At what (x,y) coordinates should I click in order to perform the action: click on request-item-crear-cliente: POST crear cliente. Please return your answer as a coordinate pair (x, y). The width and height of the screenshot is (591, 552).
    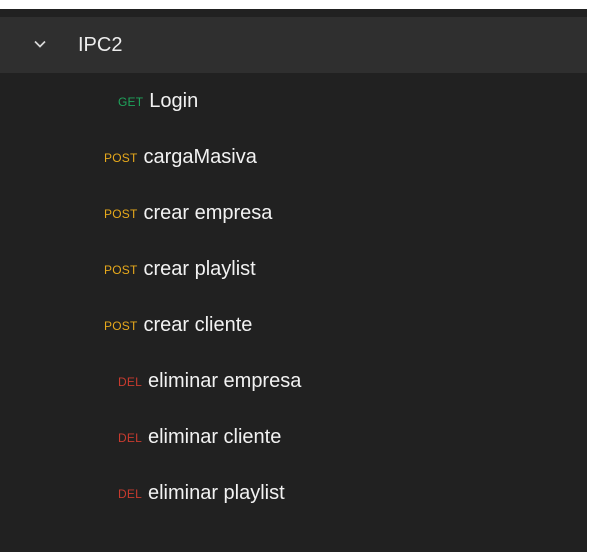
    Looking at the image, I should click on (178, 325).